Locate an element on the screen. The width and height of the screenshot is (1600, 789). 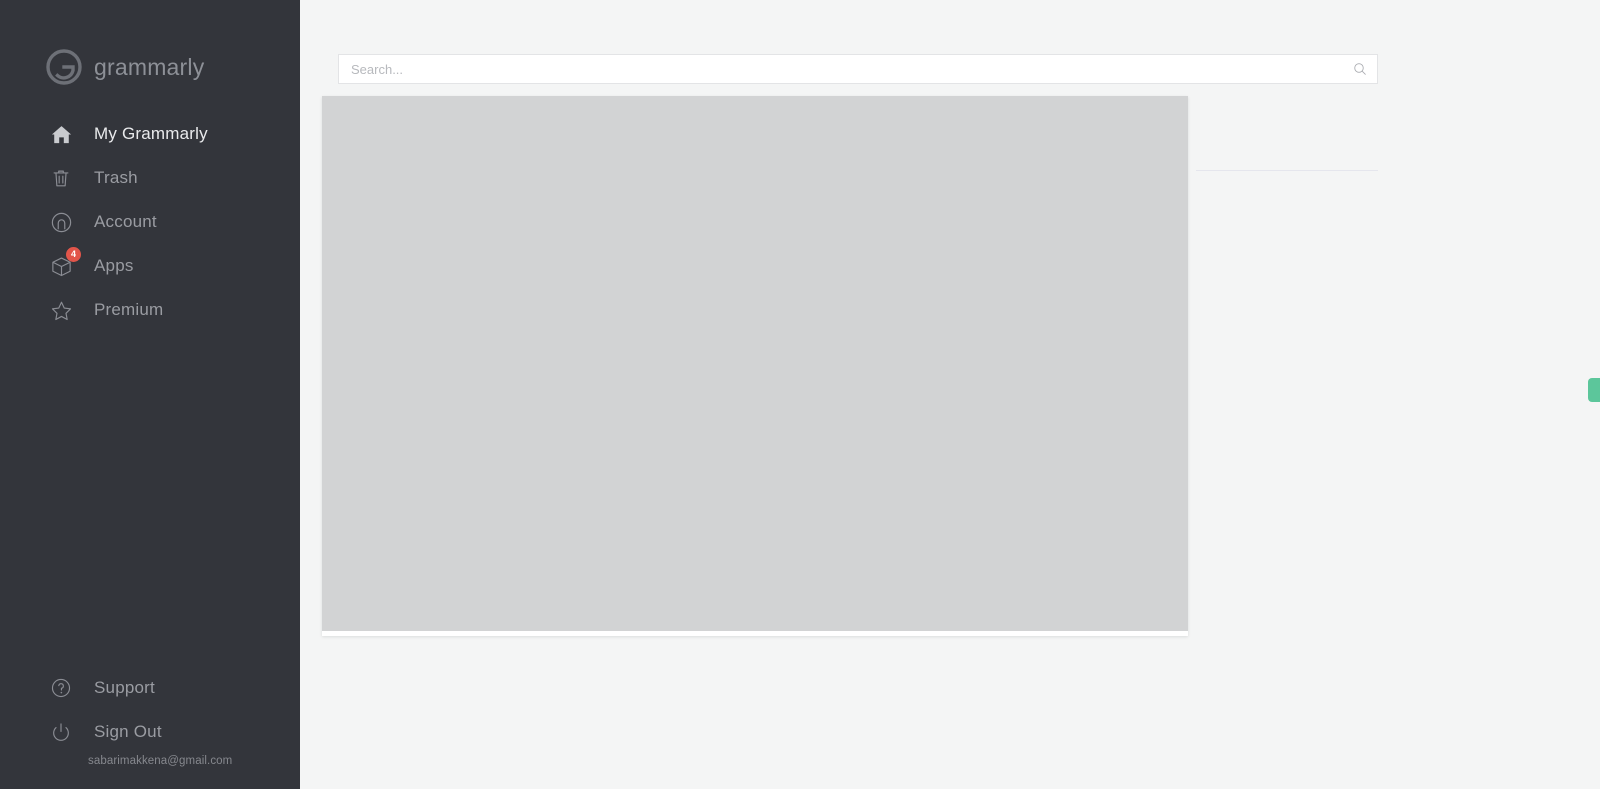
trash-icon is located at coordinates (61, 178).